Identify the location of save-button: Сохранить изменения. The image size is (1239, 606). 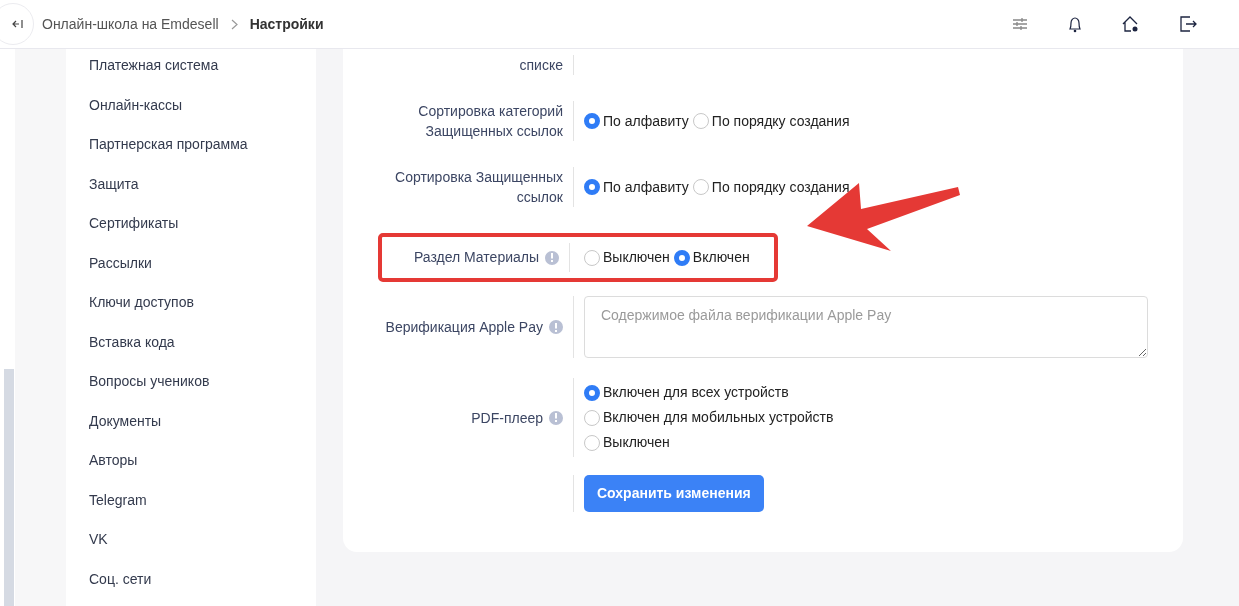
(674, 493).